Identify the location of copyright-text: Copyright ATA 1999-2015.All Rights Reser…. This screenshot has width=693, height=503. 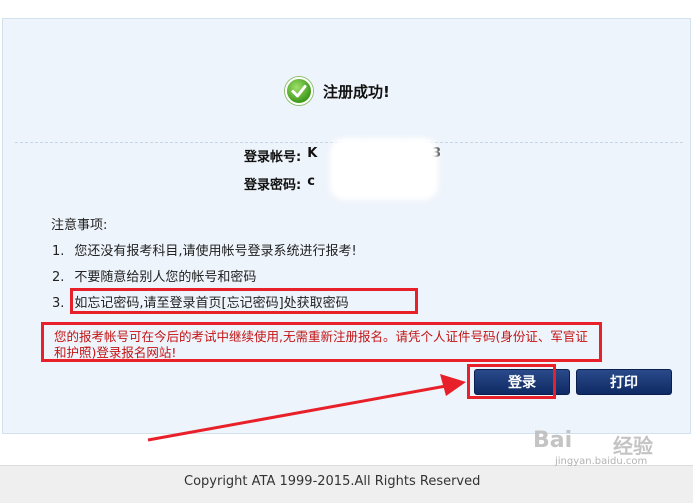
(332, 481).